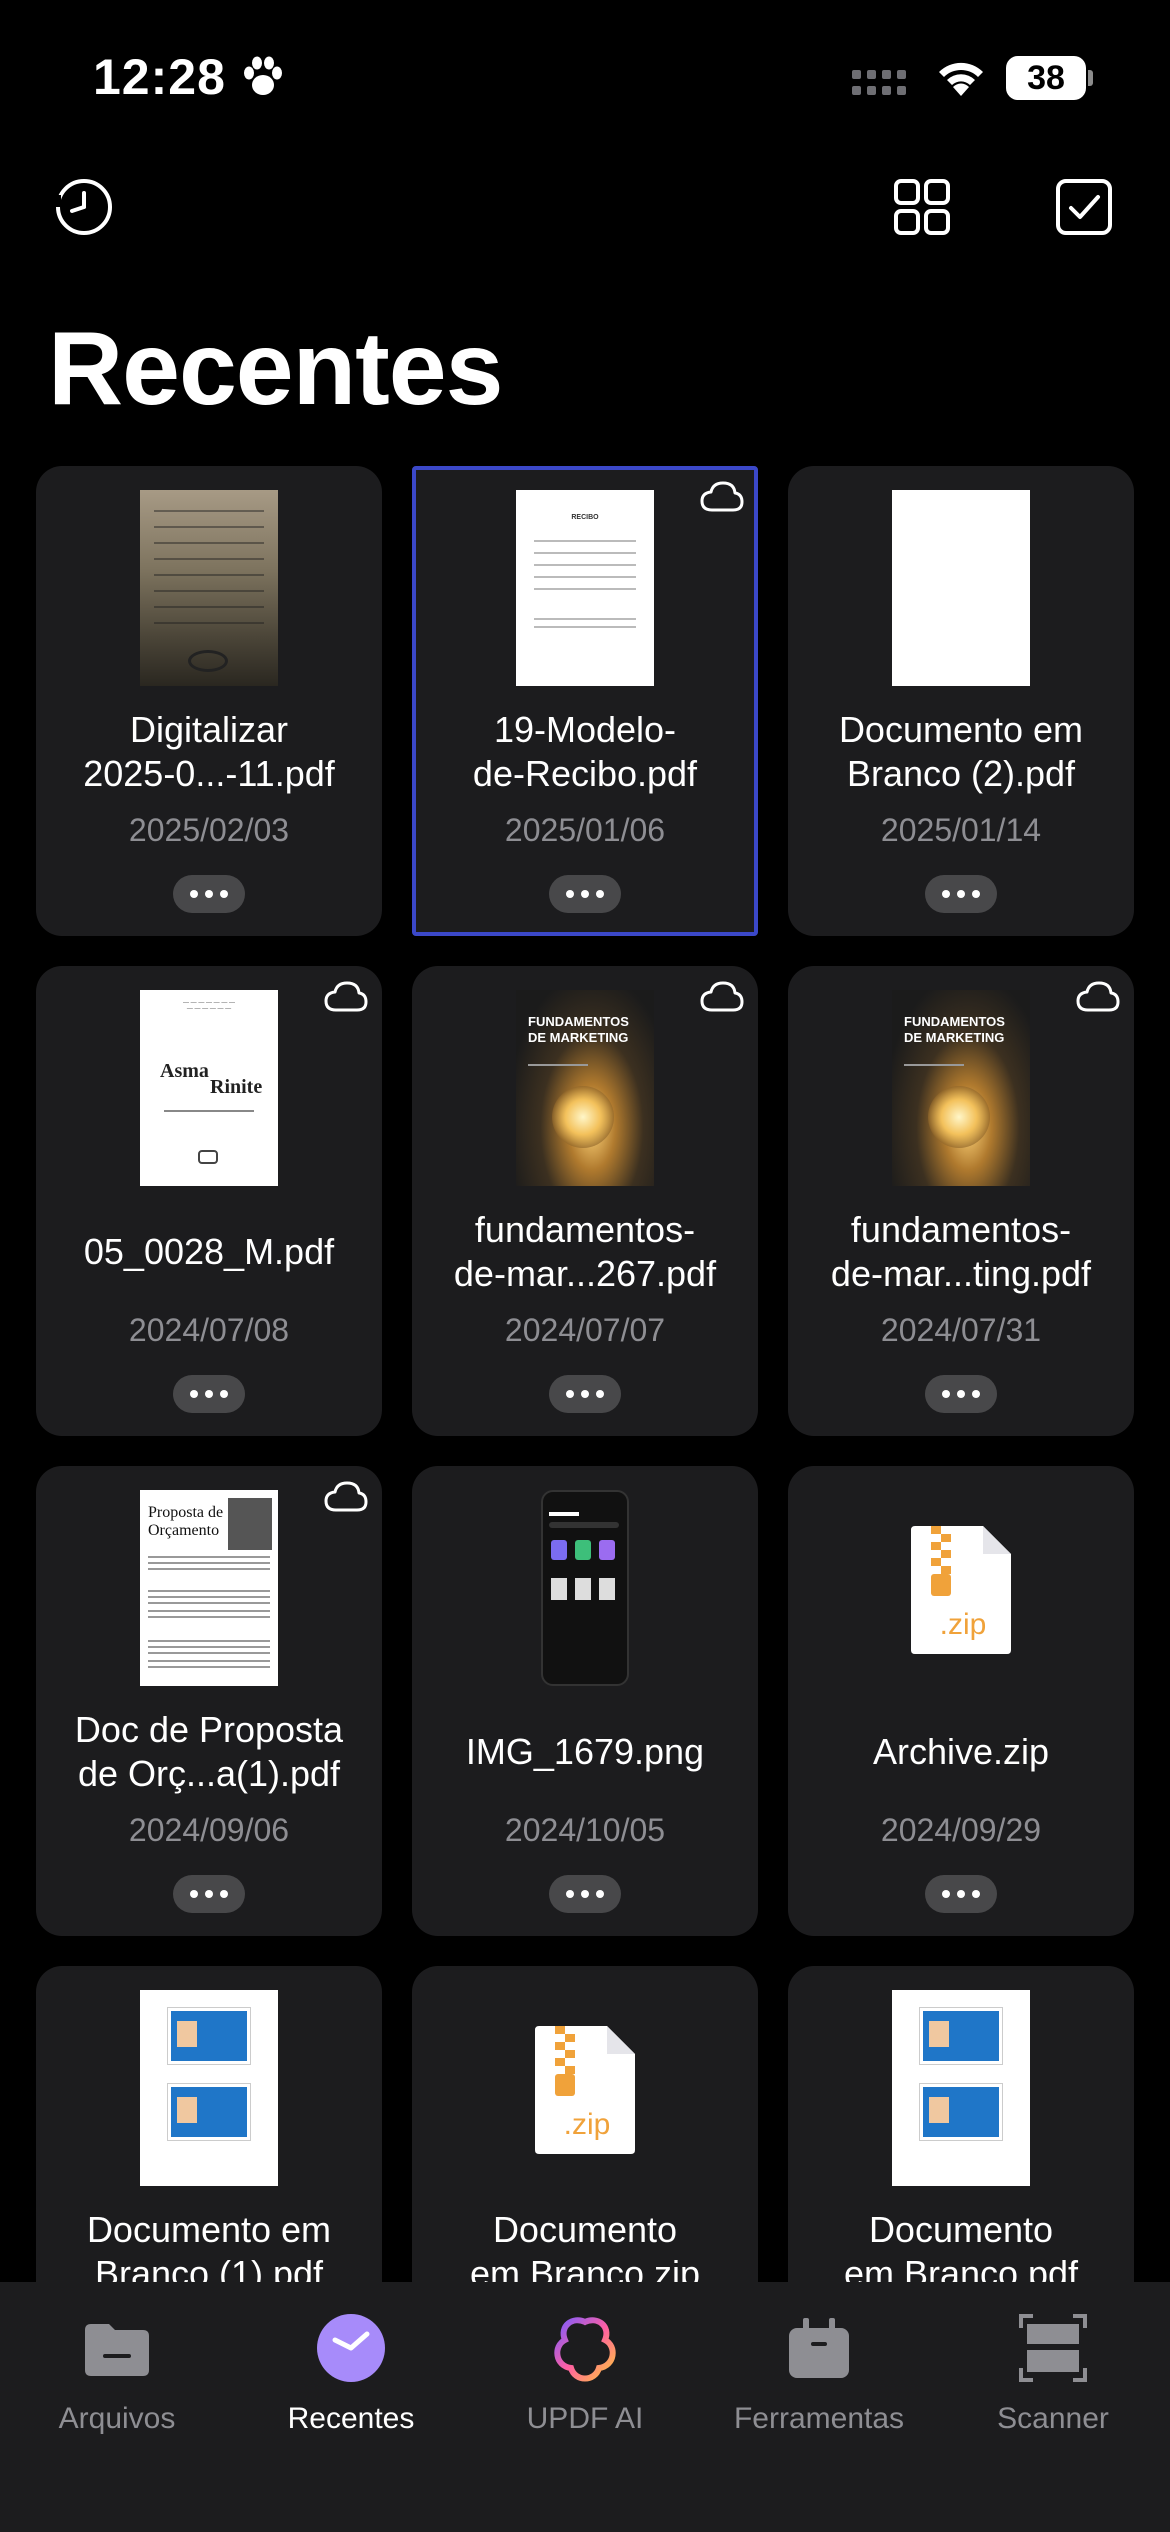 This screenshot has height=2532, width=1170. I want to click on tab-label: Recentes, so click(351, 2418).